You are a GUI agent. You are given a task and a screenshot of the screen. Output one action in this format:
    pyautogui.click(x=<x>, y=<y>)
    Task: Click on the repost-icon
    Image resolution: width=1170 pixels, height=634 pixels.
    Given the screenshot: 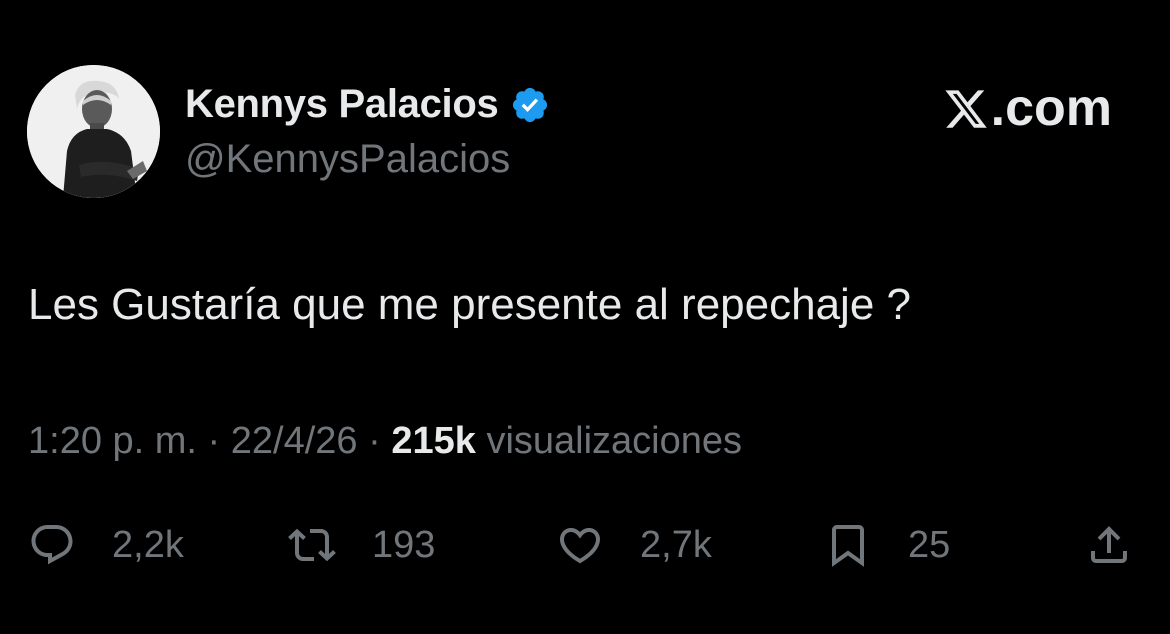 What is the action you would take?
    pyautogui.click(x=312, y=545)
    